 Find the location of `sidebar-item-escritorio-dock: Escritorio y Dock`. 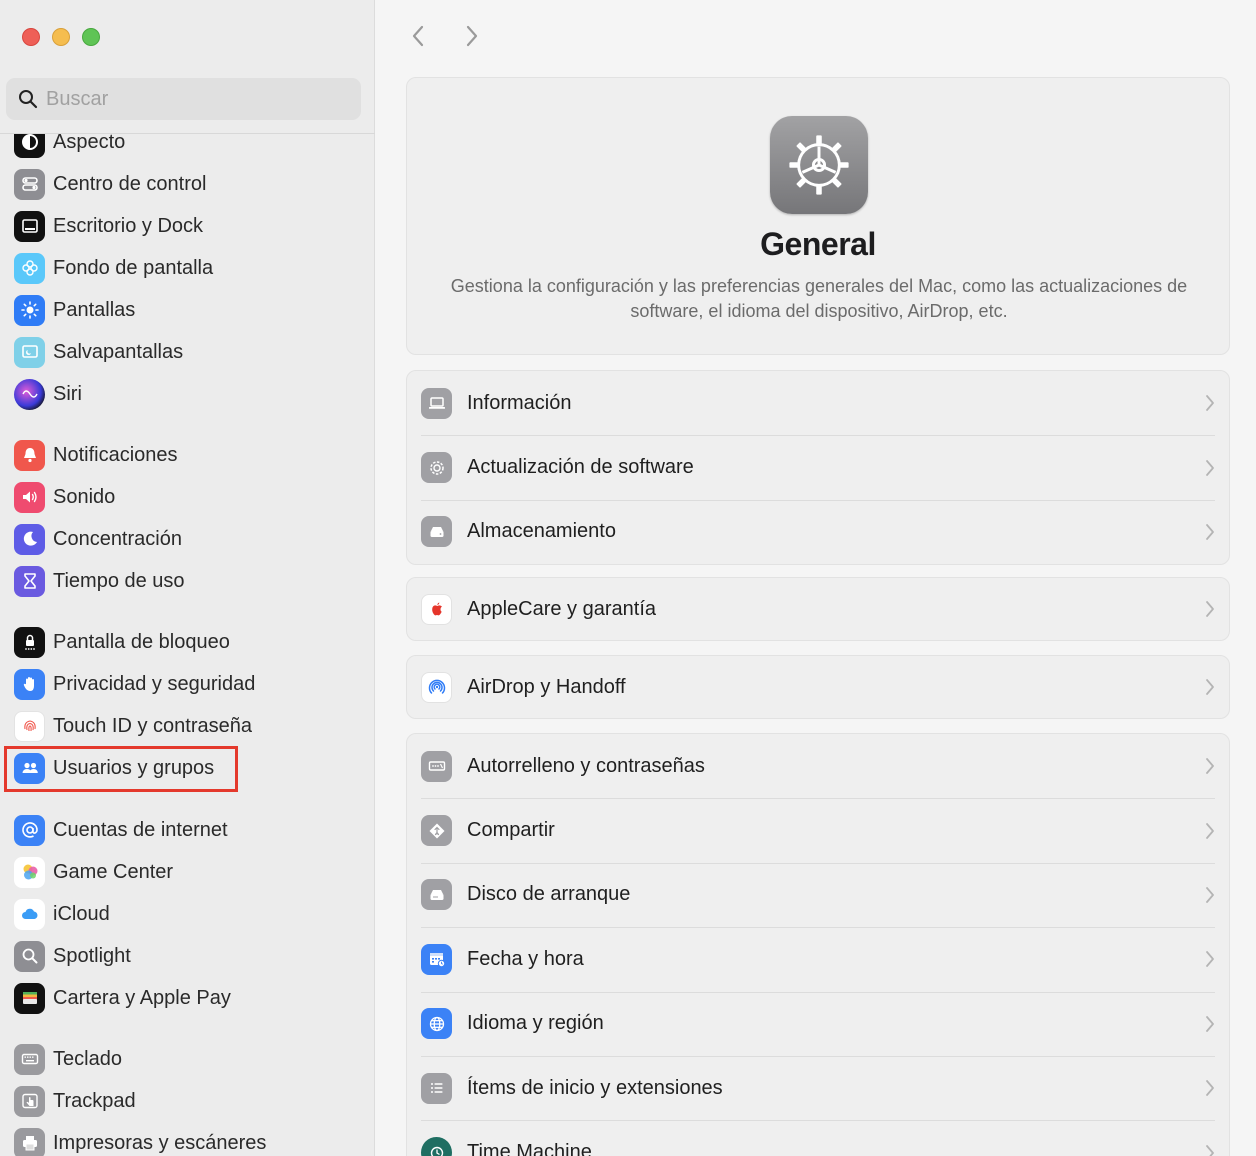

sidebar-item-escritorio-dock: Escritorio y Dock is located at coordinates (108, 226).